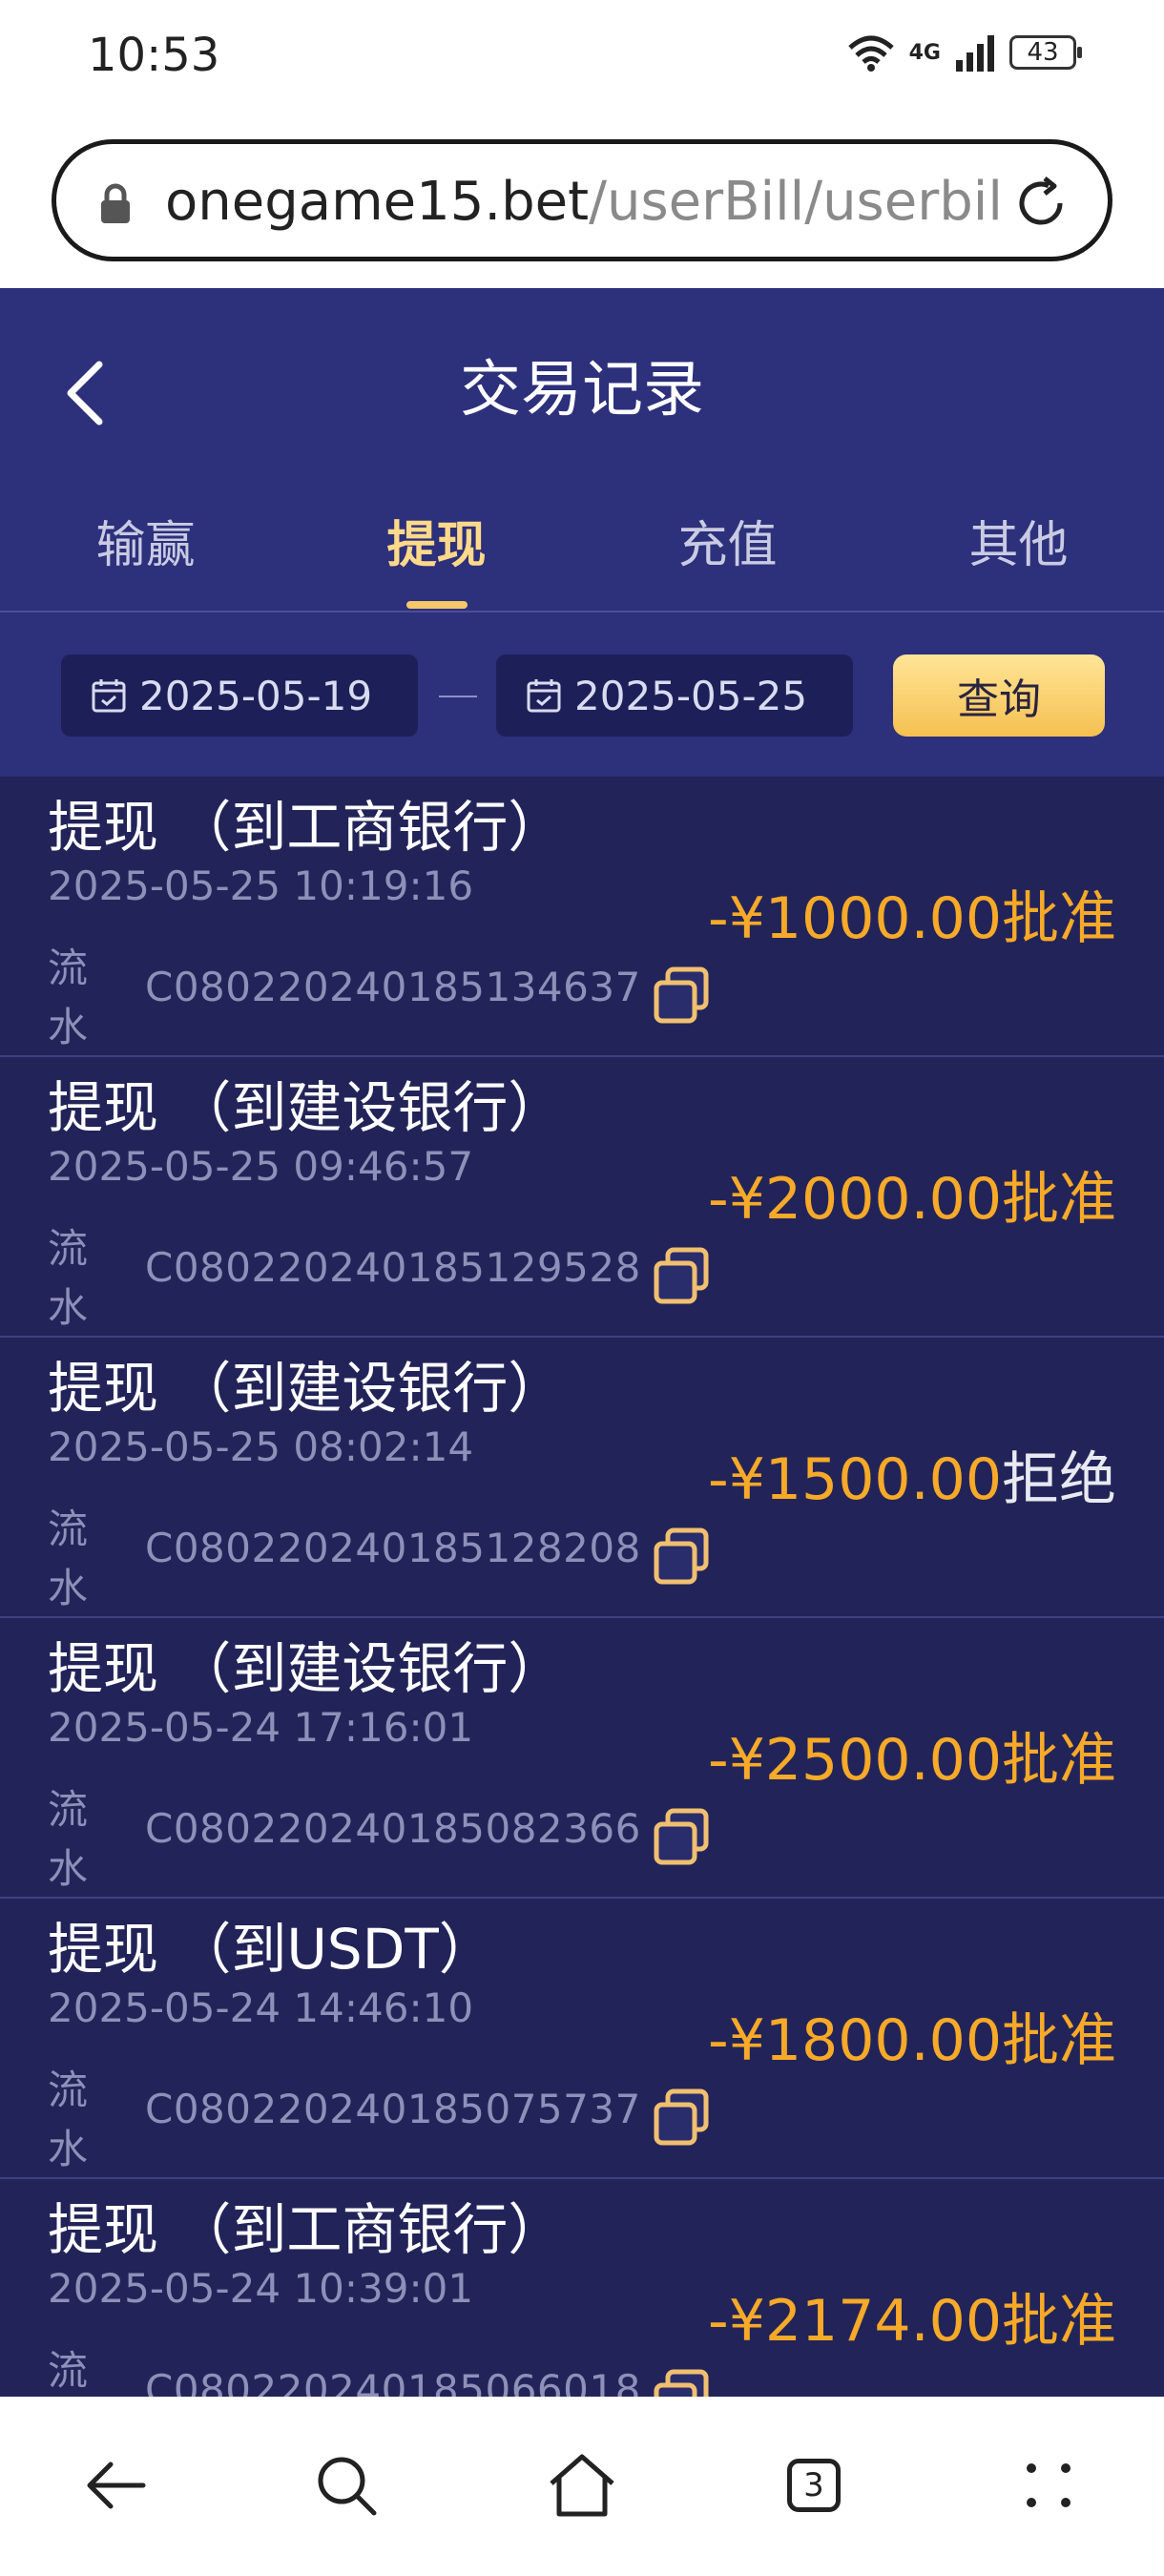 This screenshot has width=1164, height=2576. I want to click on menu-dots-icon, so click(1048, 2485).